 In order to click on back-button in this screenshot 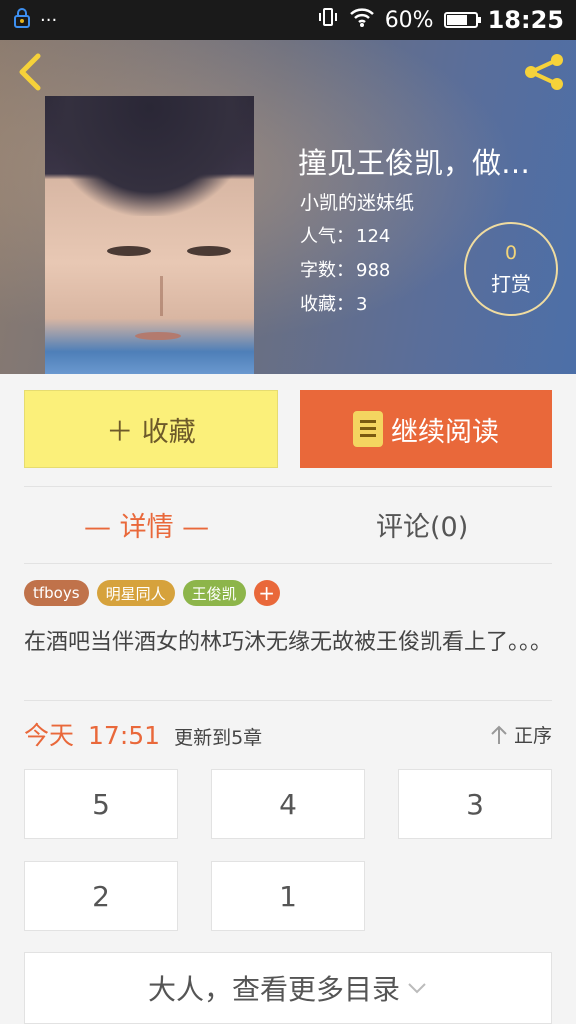, I will do `click(31, 72)`.